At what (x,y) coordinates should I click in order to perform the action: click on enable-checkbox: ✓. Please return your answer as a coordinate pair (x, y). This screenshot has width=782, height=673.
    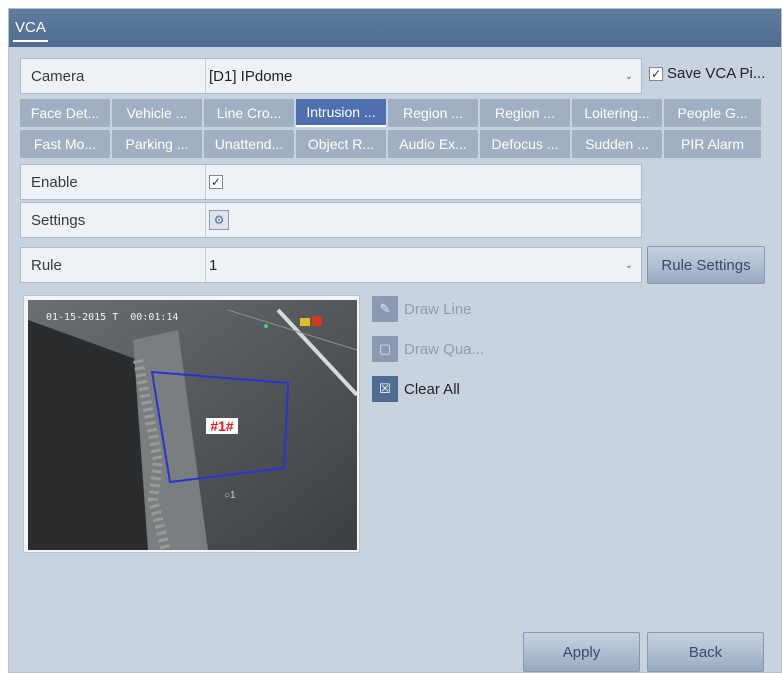
    Looking at the image, I should click on (216, 182).